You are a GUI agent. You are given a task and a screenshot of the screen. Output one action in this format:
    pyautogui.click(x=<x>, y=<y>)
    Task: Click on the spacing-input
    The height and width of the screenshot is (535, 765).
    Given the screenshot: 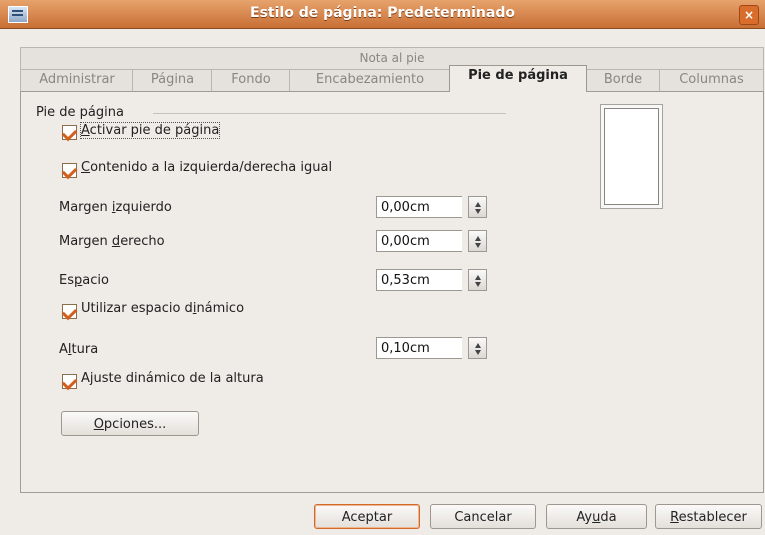 What is the action you would take?
    pyautogui.click(x=419, y=280)
    